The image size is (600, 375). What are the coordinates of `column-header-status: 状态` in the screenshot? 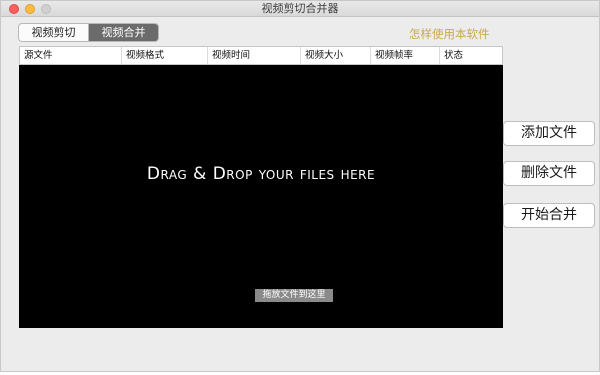 It's located at (470, 55).